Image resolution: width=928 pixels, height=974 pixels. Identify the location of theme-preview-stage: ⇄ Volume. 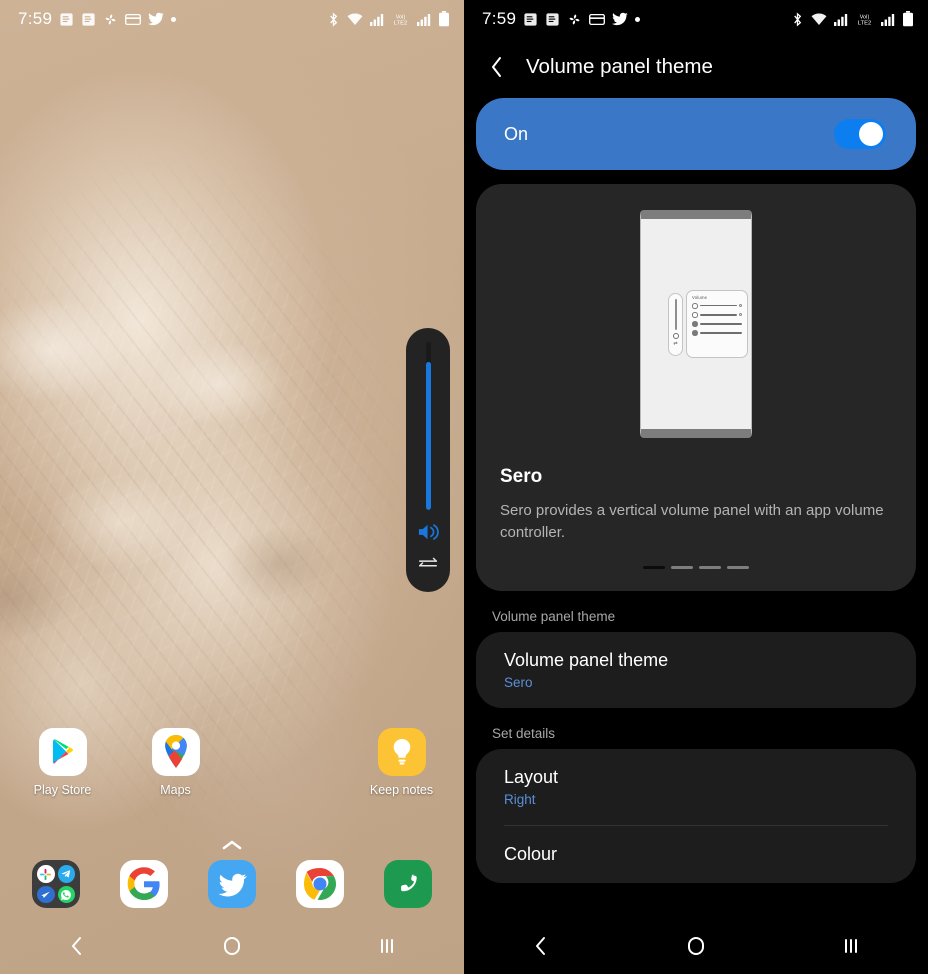
(696, 324).